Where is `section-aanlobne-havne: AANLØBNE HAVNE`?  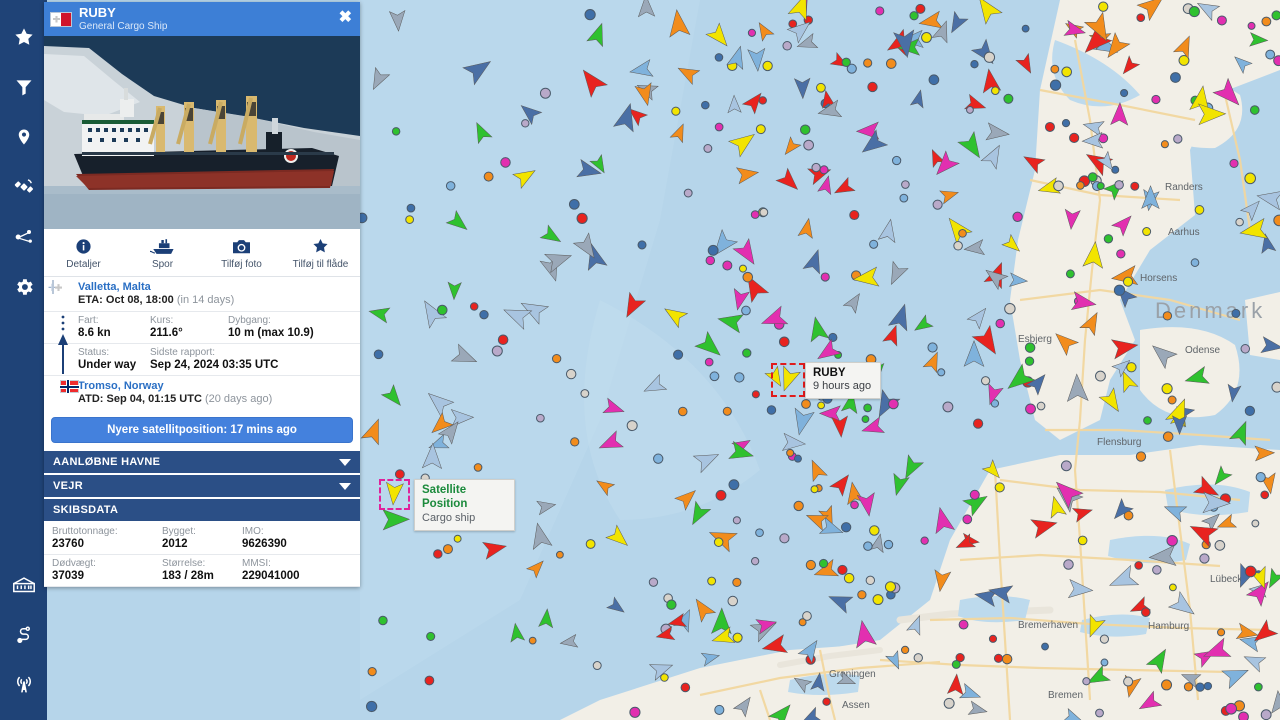
section-aanlobne-havne: AANLØBNE HAVNE is located at coordinates (202, 463).